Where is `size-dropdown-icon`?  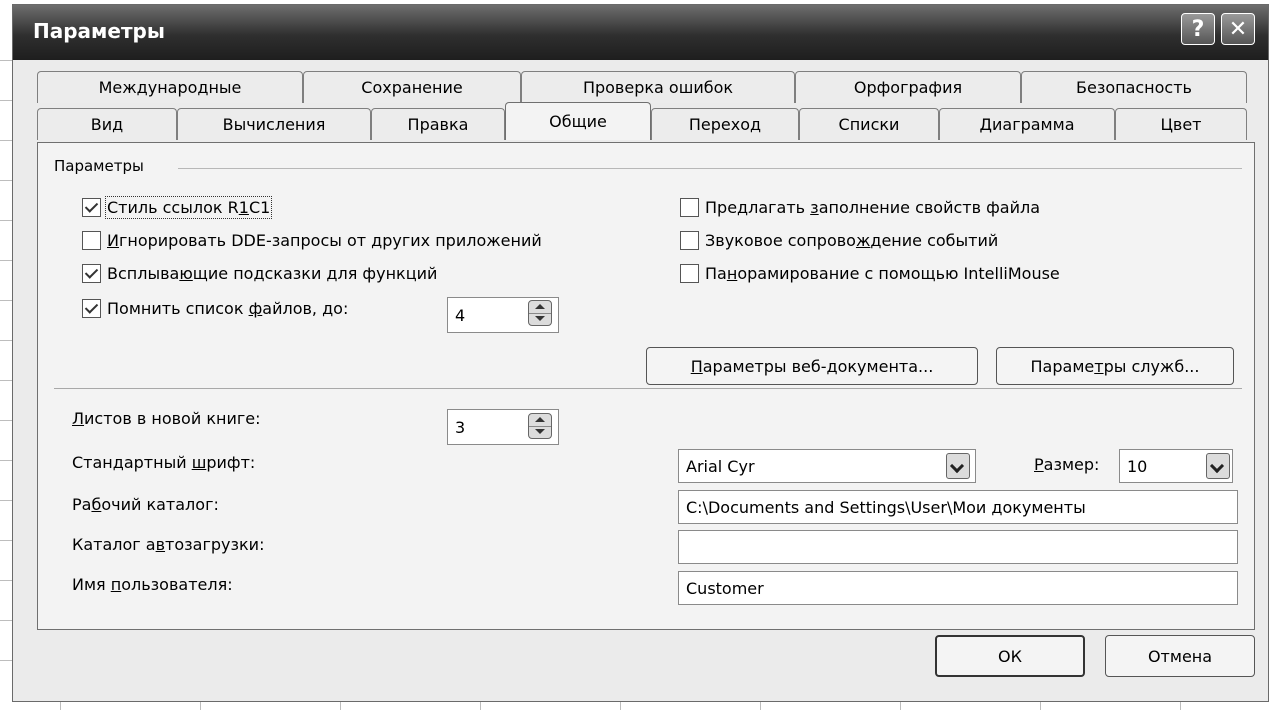 size-dropdown-icon is located at coordinates (1218, 466).